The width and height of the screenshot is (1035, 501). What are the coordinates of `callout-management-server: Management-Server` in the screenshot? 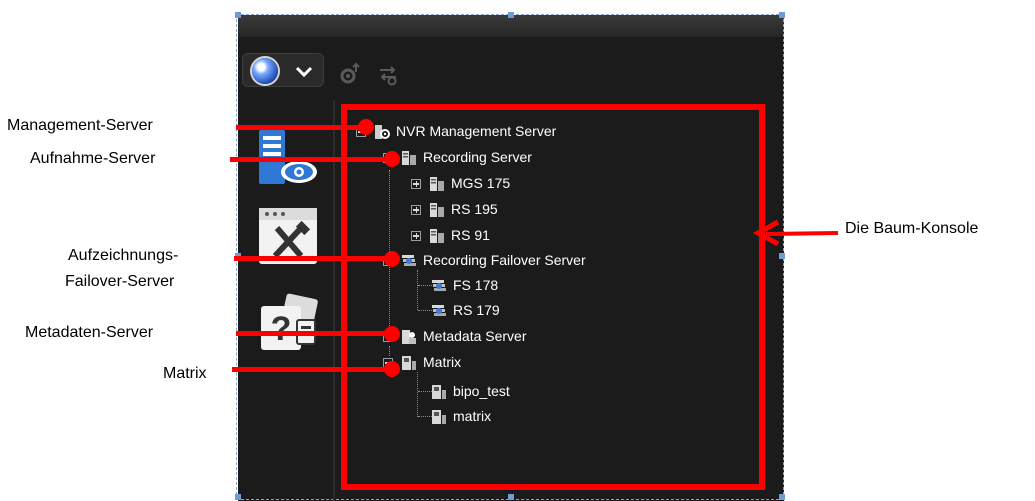 It's located at (80, 125).